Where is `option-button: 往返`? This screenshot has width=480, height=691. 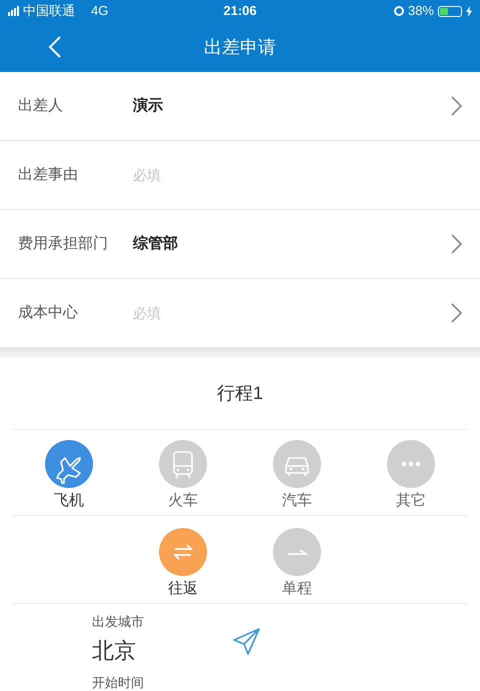
option-button: 往返 is located at coordinates (183, 564).